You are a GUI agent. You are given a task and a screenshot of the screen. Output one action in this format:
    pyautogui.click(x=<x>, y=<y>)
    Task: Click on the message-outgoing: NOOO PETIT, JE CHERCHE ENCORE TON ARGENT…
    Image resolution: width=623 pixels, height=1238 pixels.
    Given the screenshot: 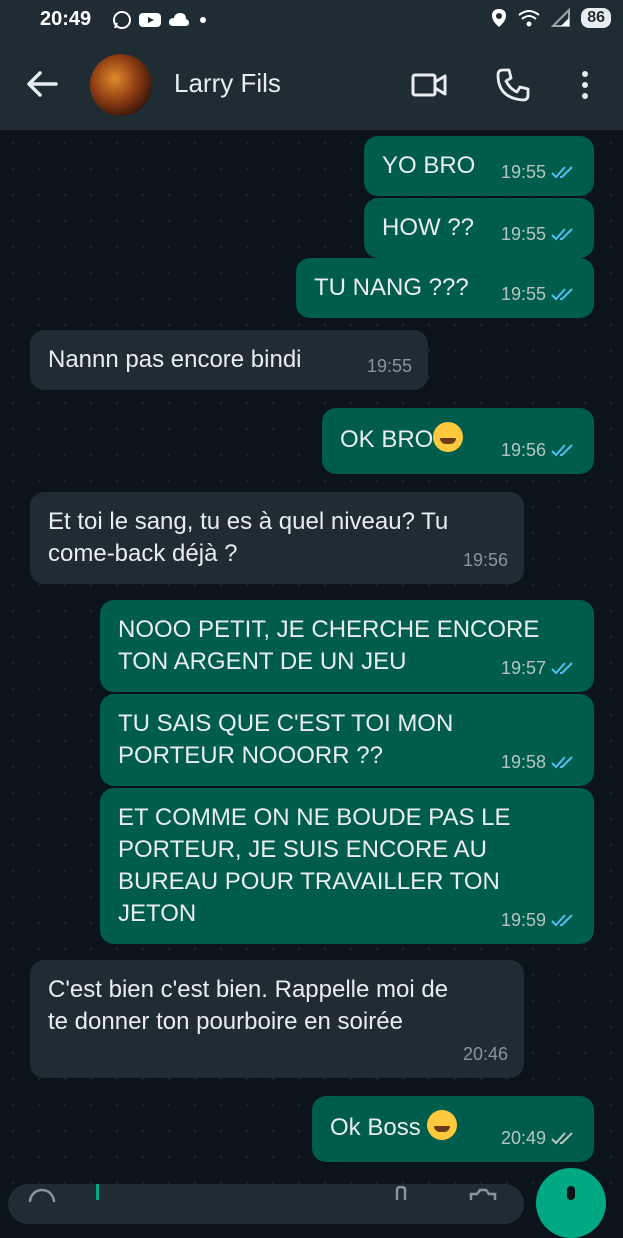 What is the action you would take?
    pyautogui.click(x=347, y=646)
    